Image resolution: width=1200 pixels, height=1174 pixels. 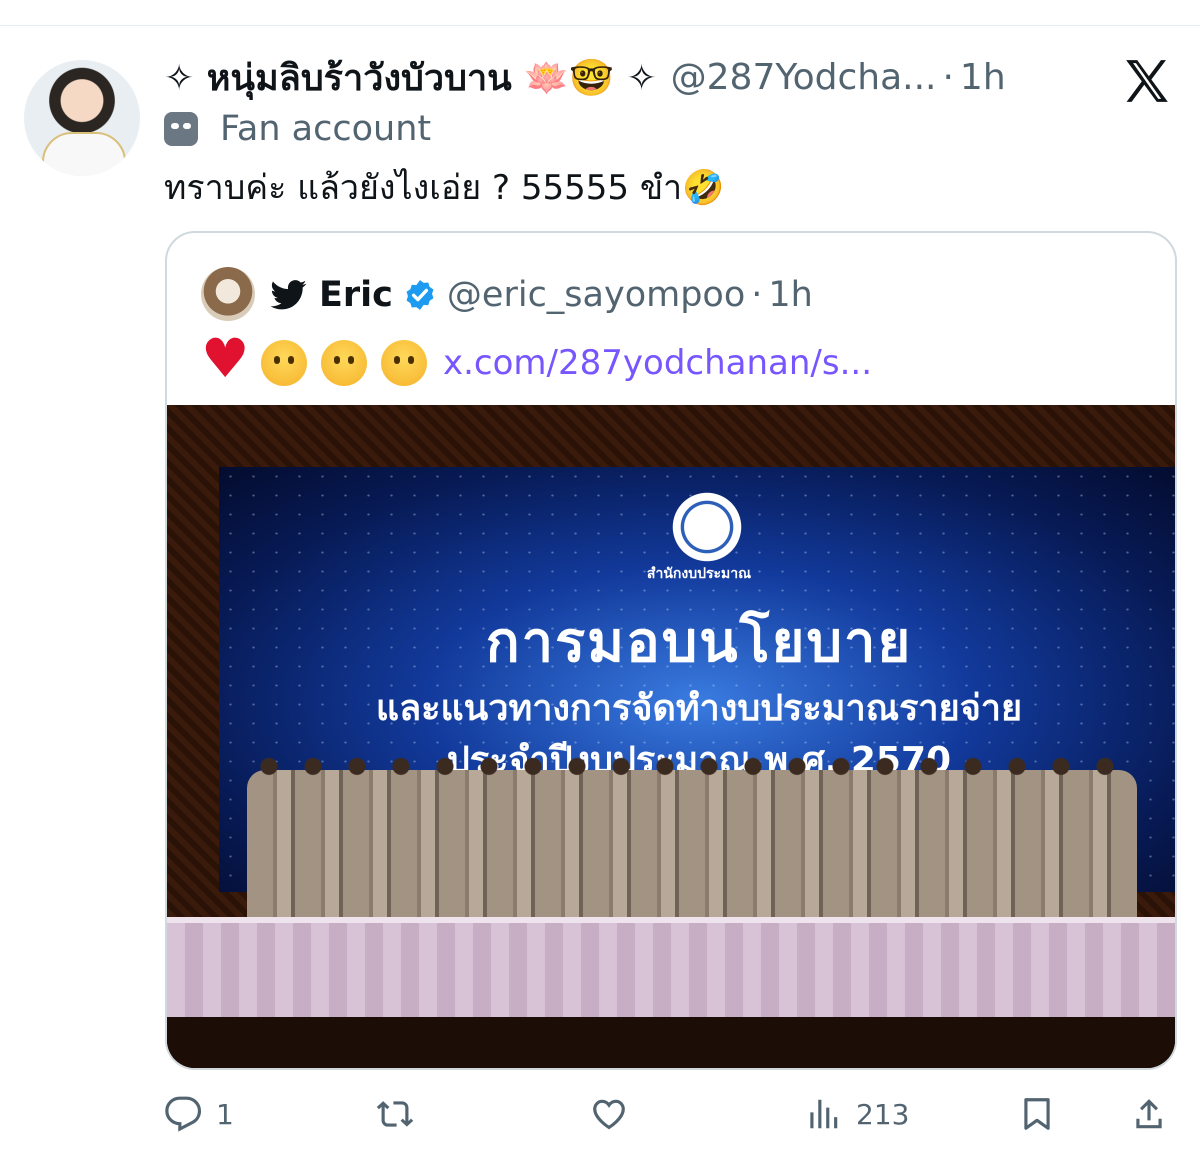 I want to click on tweet-text: ทราบค่ะ แล้วยังไงเอ่ย ? 55555 ขำ🤣, so click(x=444, y=188).